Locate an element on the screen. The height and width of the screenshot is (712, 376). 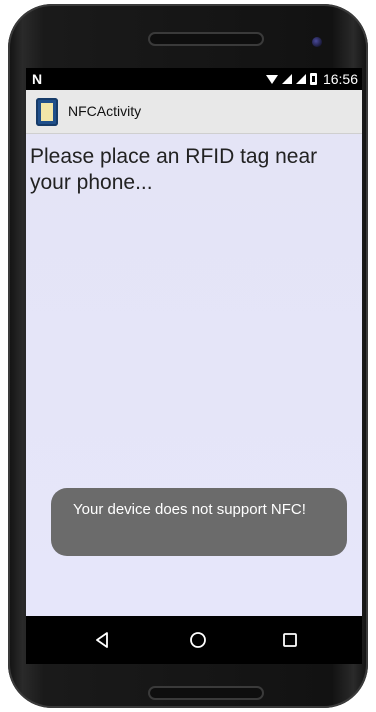
wifi-icon is located at coordinates (271, 79).